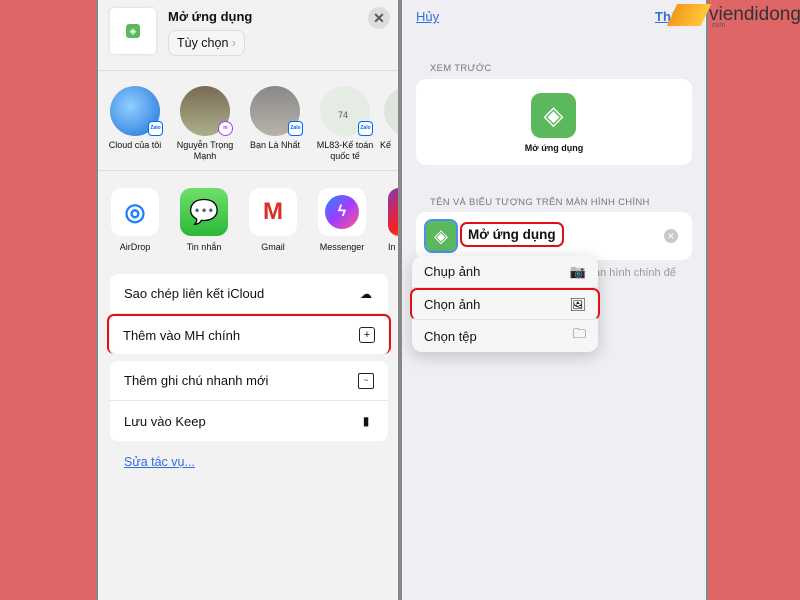 This screenshot has width=800, height=600. I want to click on avatar, so click(391, 111).